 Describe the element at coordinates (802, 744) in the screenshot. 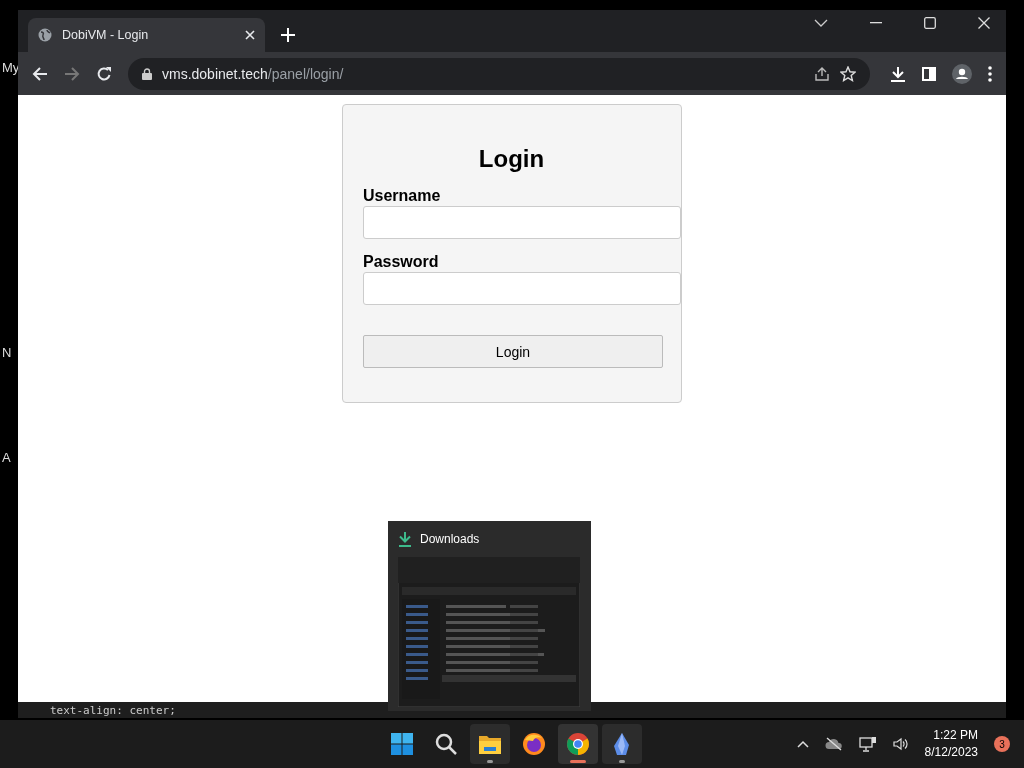

I see `chevron-up-icon` at that location.